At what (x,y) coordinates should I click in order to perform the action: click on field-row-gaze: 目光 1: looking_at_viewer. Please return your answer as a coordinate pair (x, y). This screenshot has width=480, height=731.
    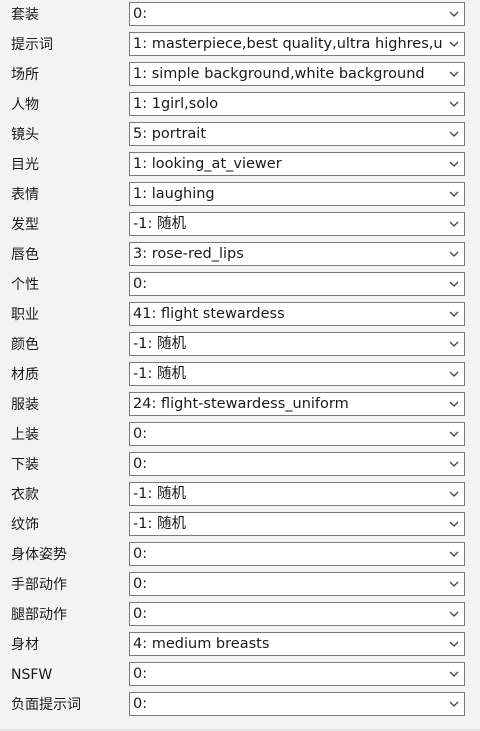
    Looking at the image, I should click on (240, 165).